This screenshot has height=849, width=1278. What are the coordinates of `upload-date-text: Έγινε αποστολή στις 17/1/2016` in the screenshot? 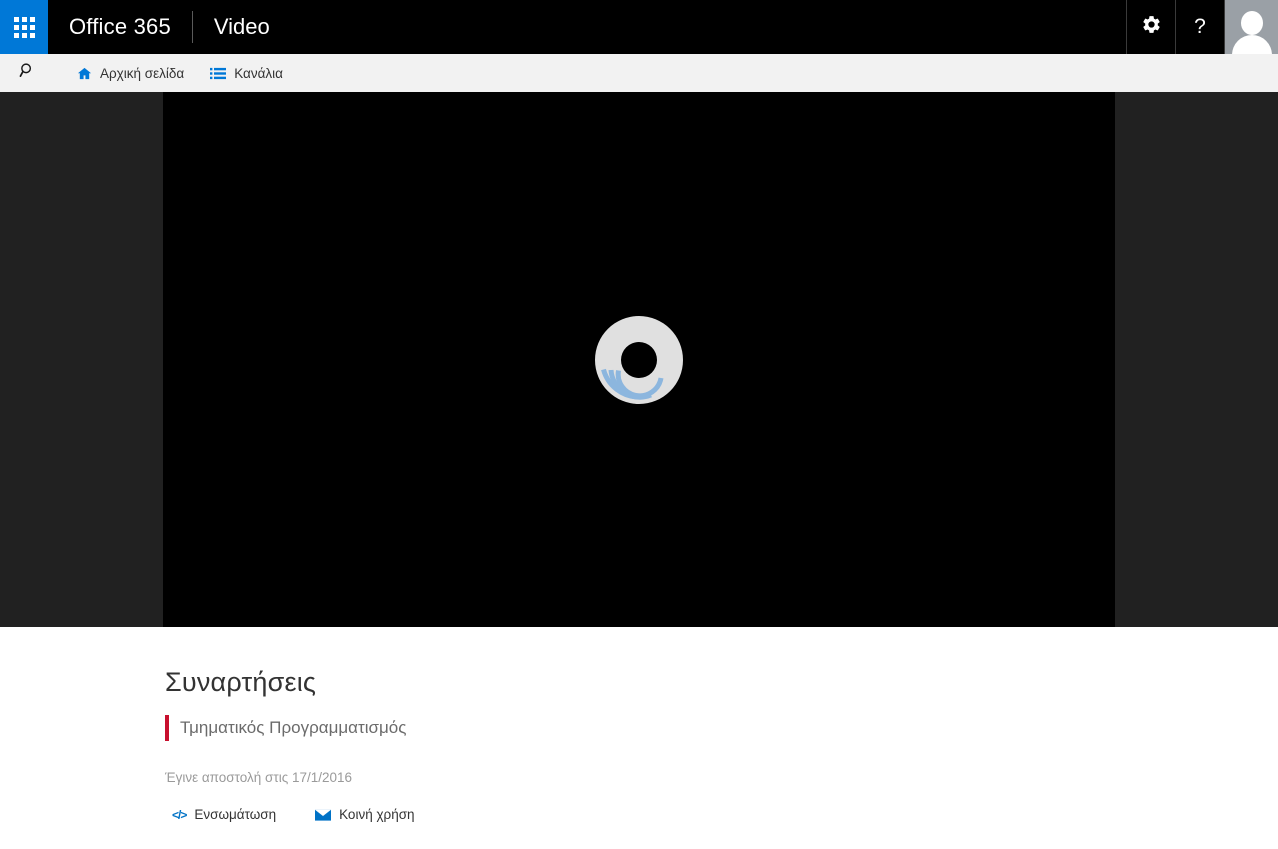 It's located at (259, 777).